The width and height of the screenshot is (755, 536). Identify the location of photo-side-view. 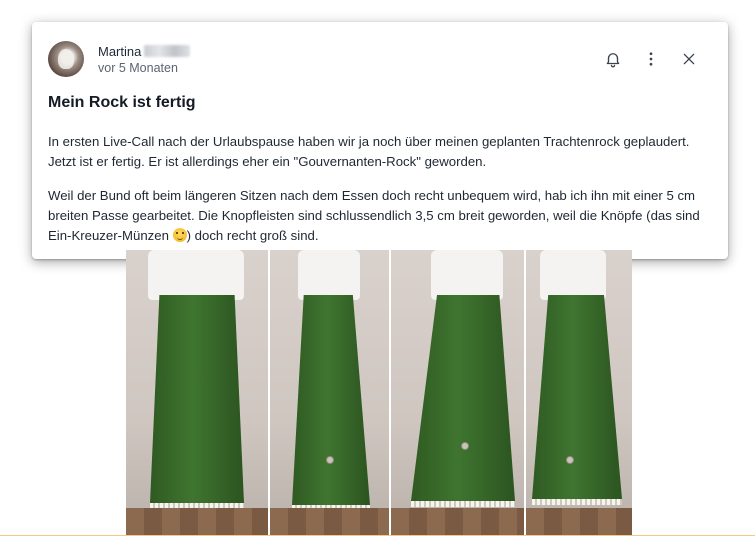
(329, 393).